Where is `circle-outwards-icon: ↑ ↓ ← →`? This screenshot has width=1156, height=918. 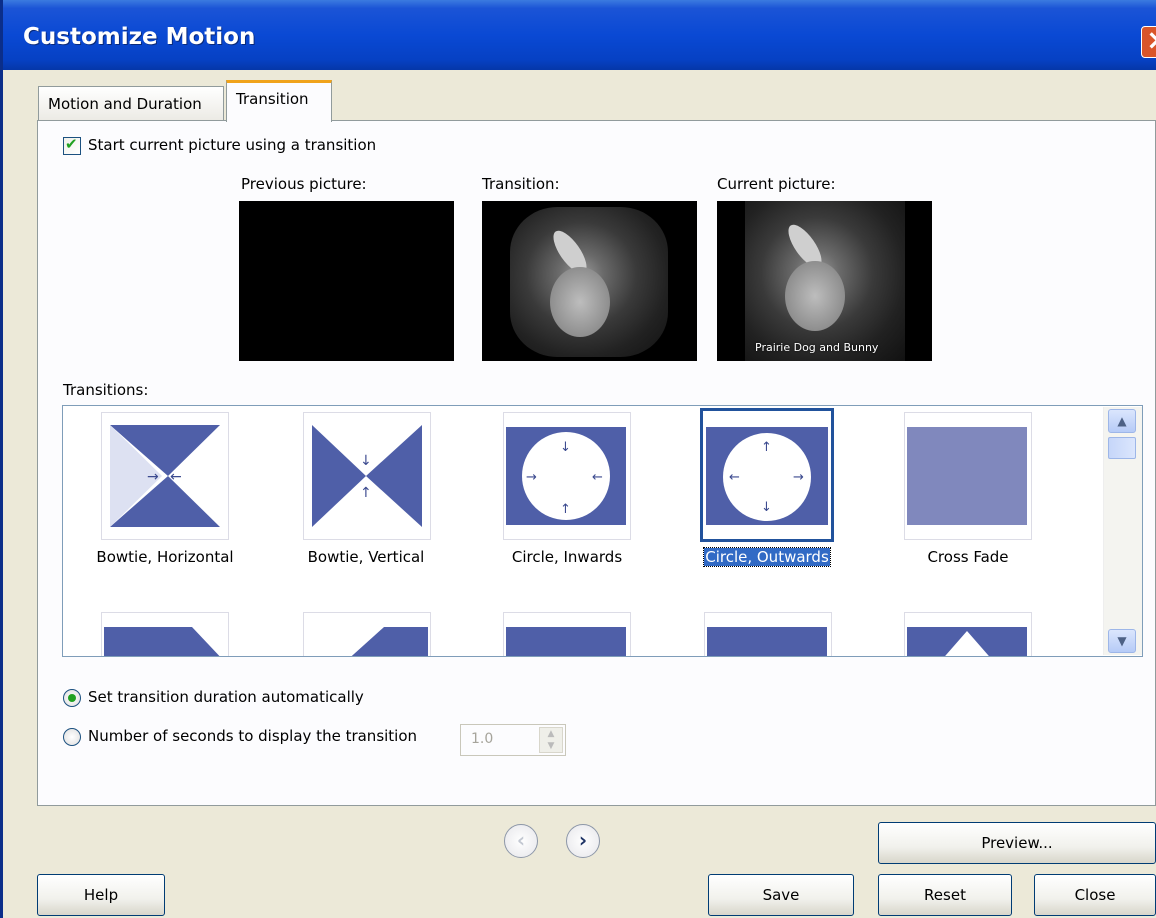 circle-outwards-icon: ↑ ↓ ← → is located at coordinates (767, 476).